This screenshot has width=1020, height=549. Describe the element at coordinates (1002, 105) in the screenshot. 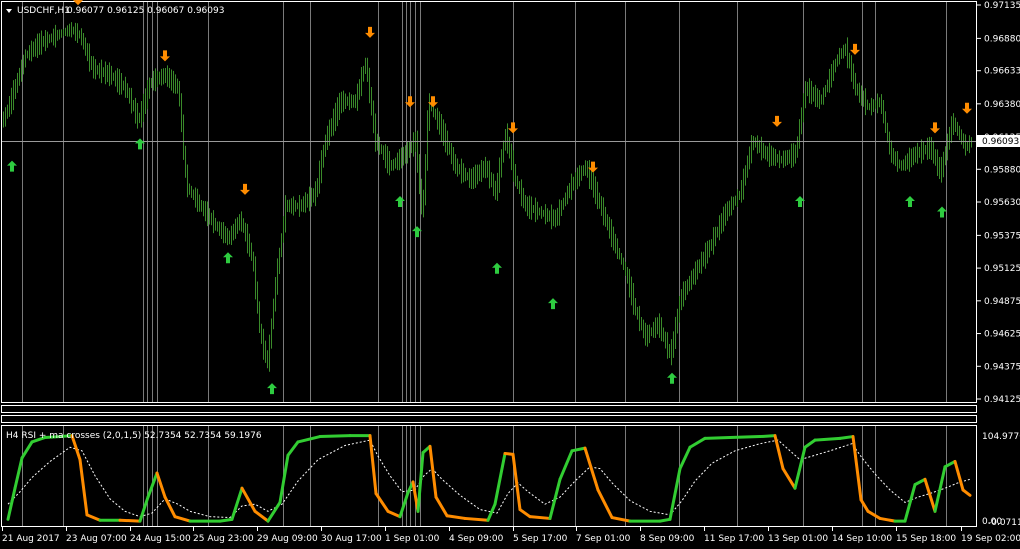

I see `price-label: 0.96380` at that location.